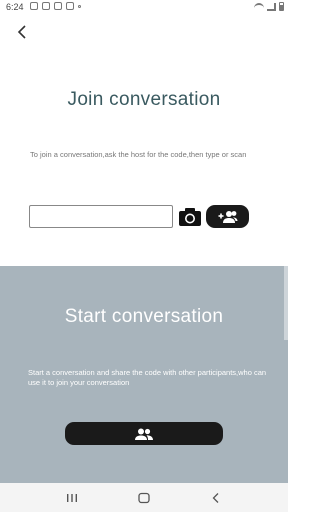 The height and width of the screenshot is (512, 320). I want to click on scan-button, so click(190, 217).